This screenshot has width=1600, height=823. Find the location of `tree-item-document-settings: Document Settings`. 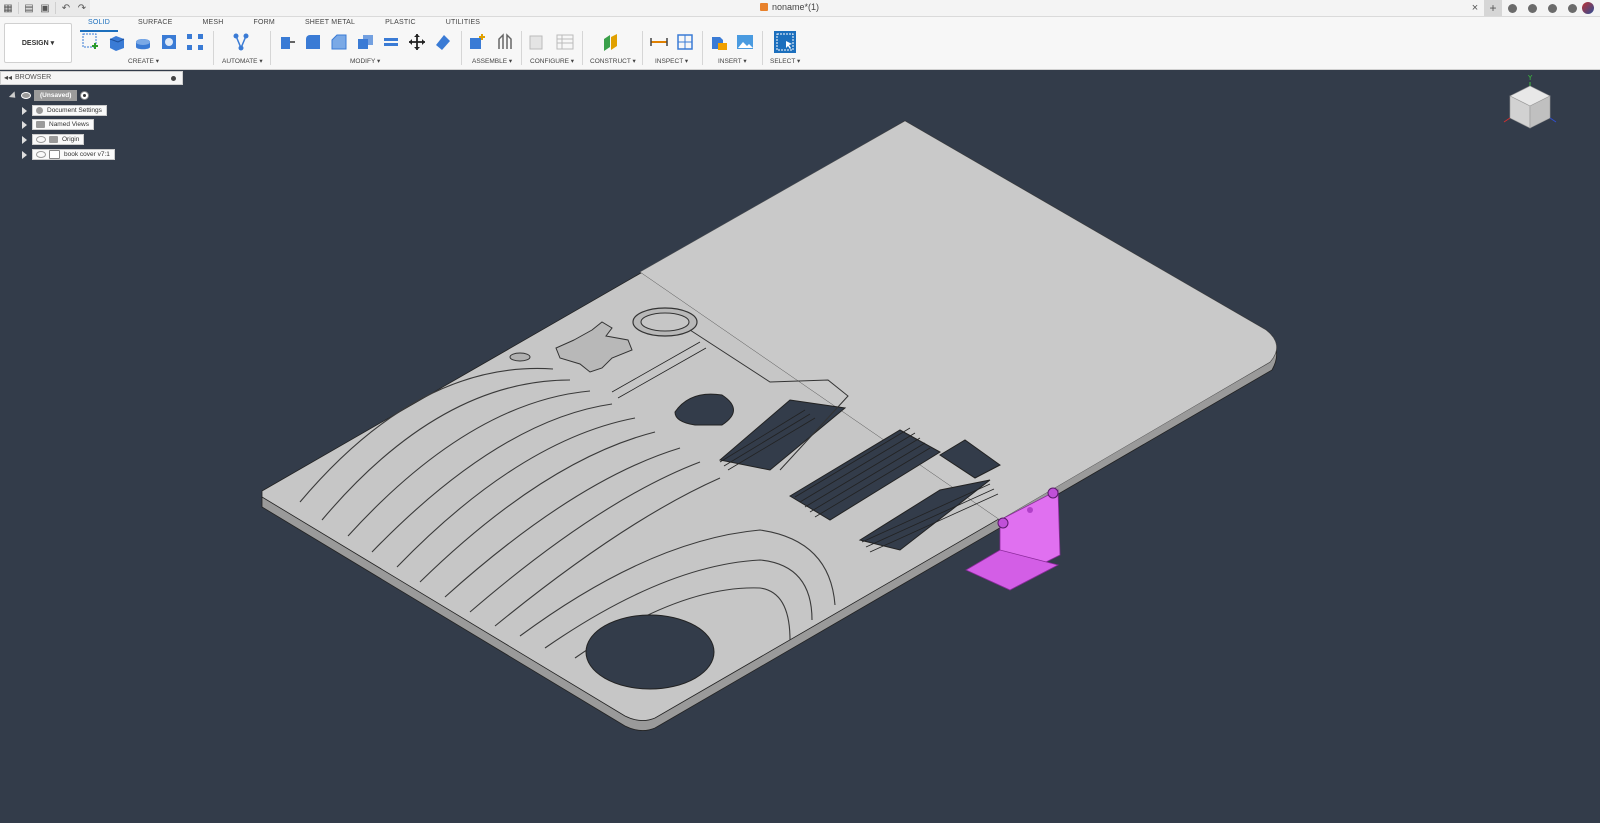

tree-item-document-settings: Document Settings is located at coordinates (69, 110).